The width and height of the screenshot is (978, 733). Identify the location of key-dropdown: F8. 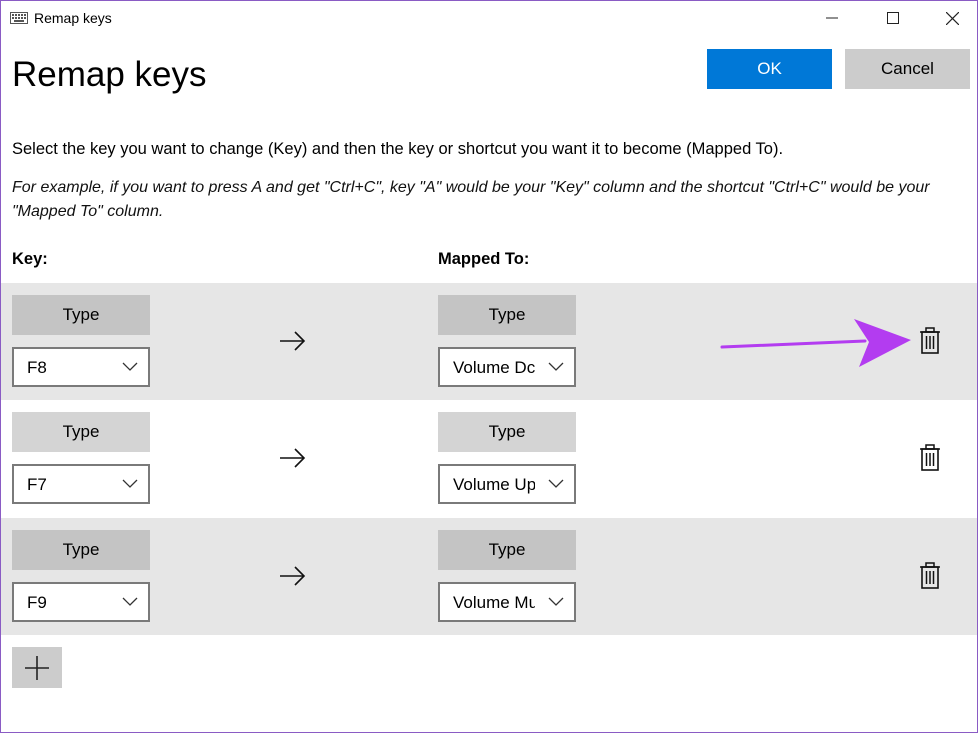
(81, 367).